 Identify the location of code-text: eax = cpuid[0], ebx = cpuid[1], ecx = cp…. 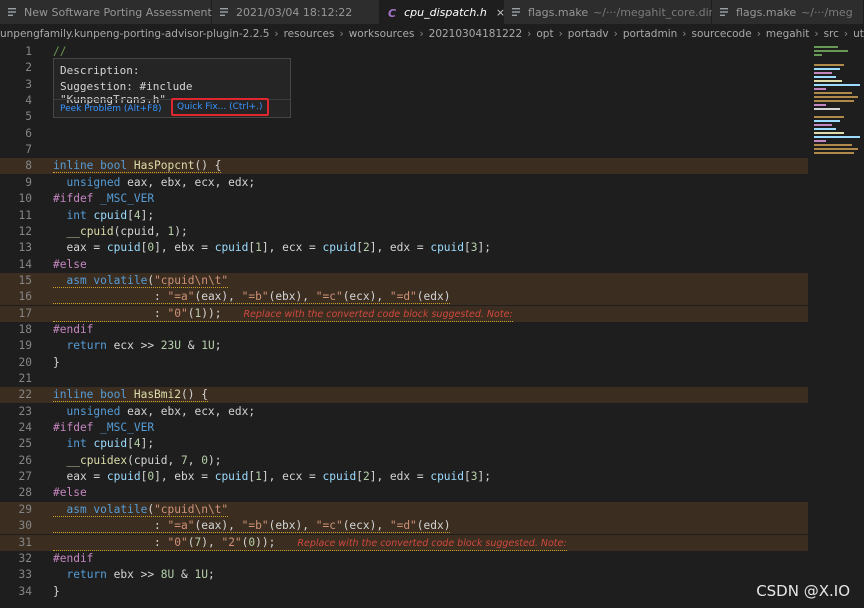
(272, 477).